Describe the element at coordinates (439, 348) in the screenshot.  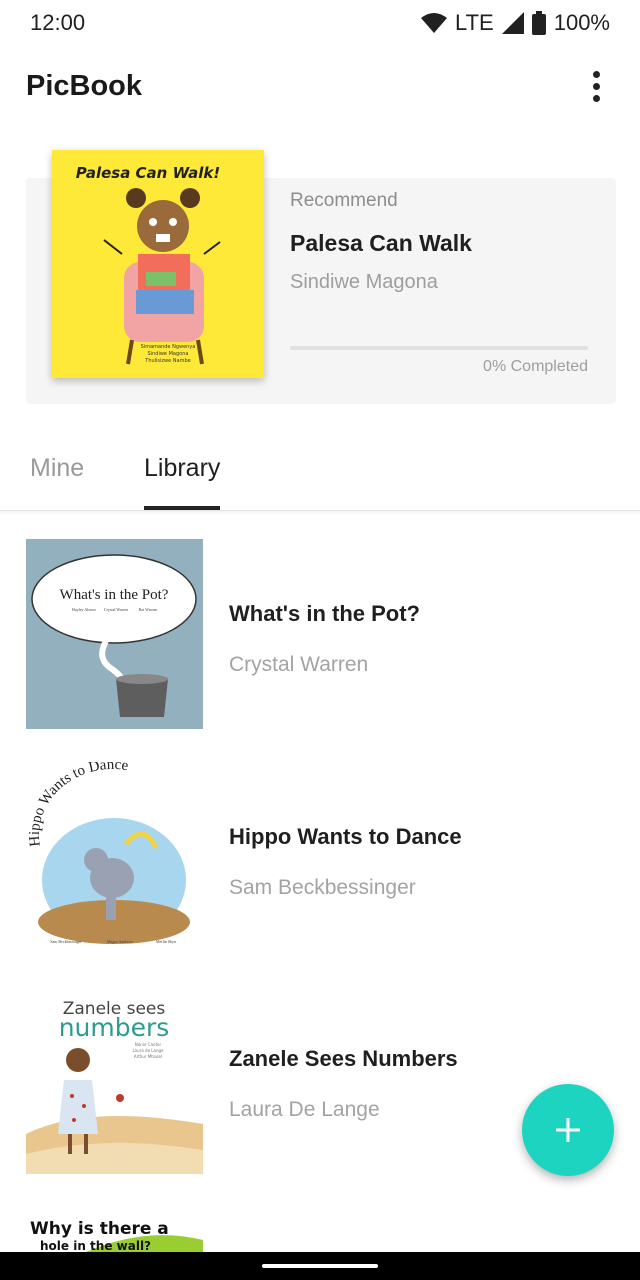
I see `reading-progress-bar` at that location.